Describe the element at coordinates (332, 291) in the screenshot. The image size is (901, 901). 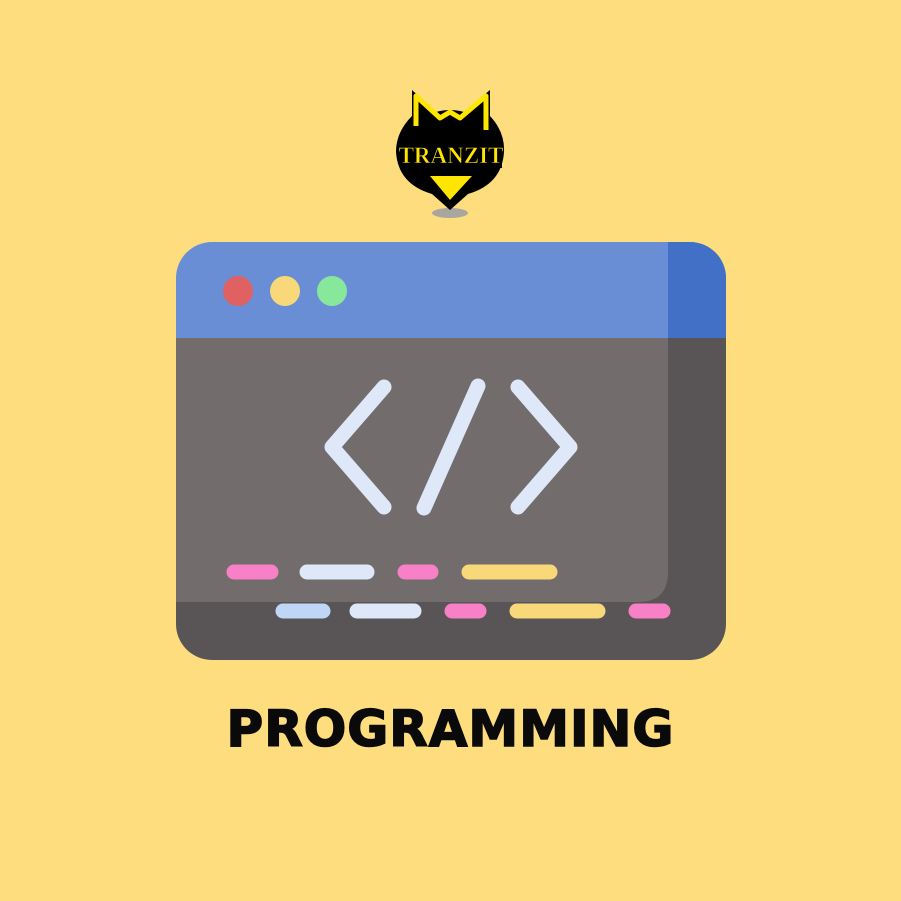
I see `maximize-dot-icon` at that location.